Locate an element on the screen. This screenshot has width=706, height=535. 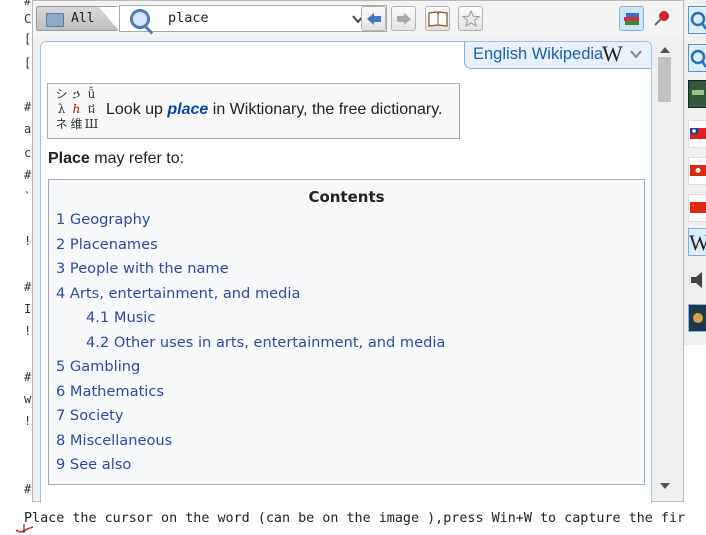
toc-title: Contents is located at coordinates (346, 197).